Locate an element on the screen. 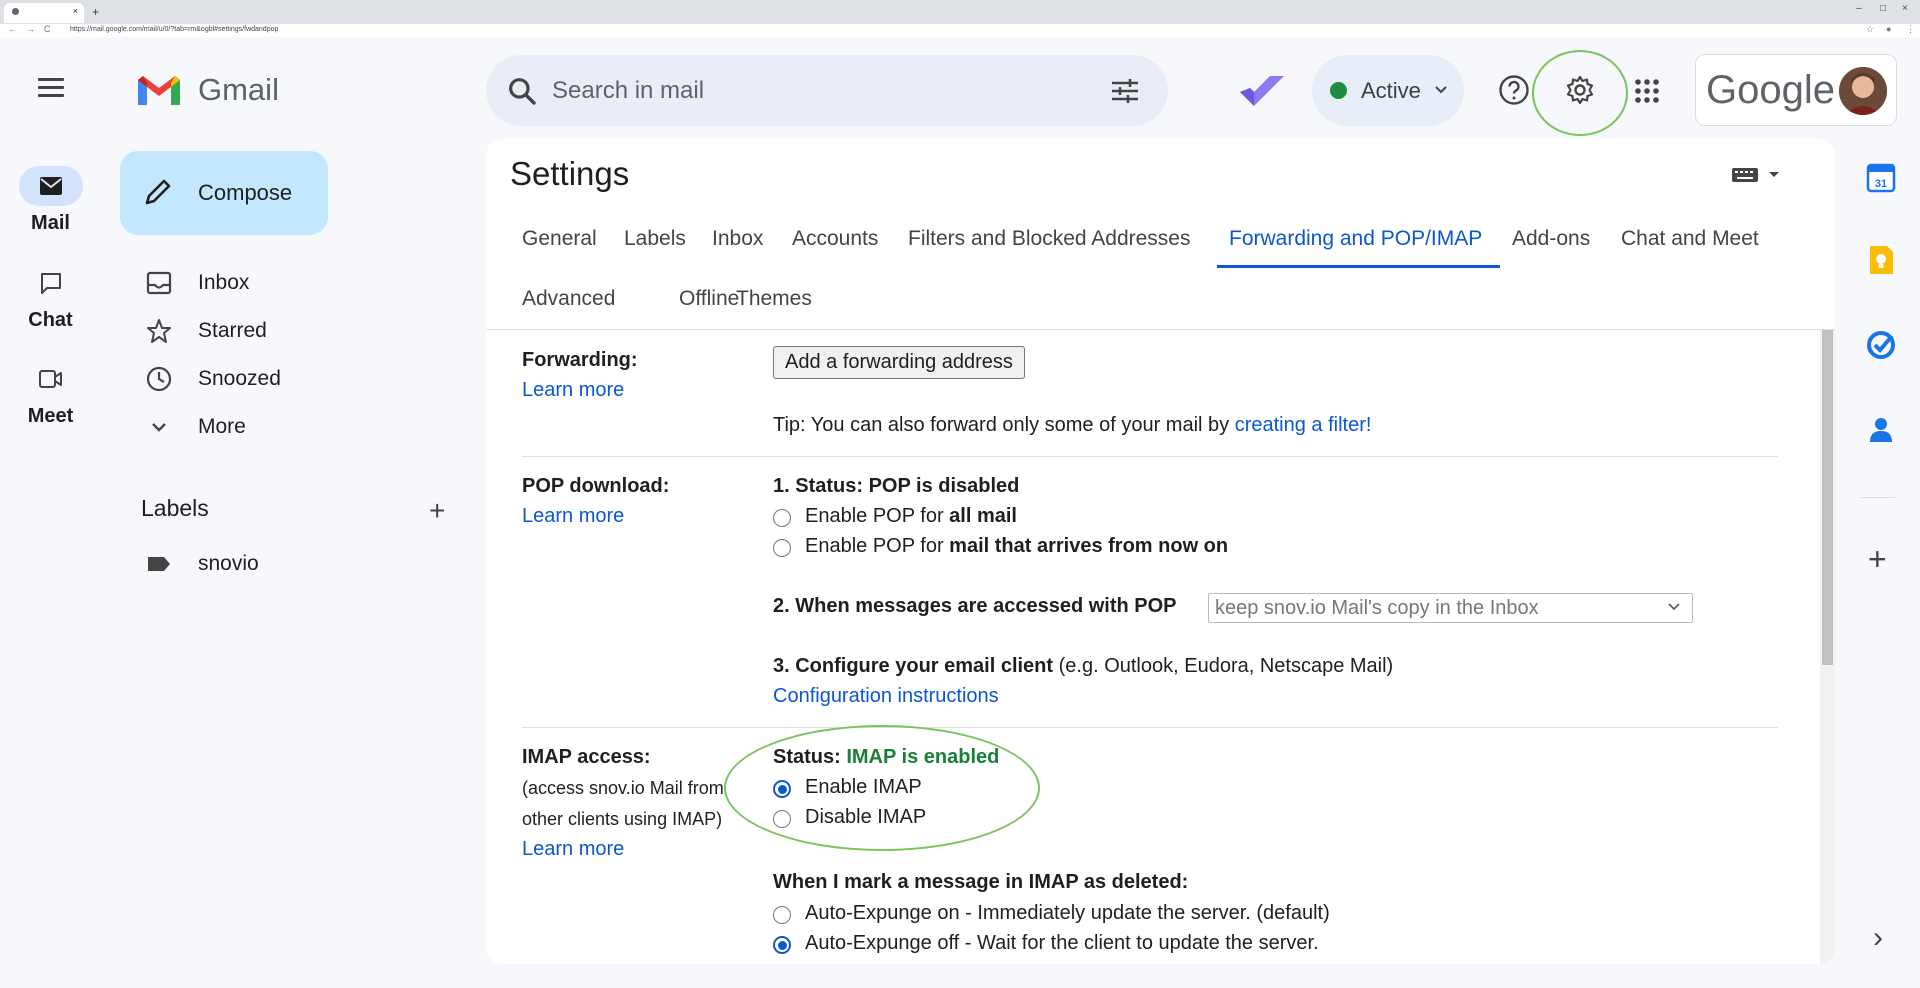 Image resolution: width=1920 pixels, height=988 pixels. pop-from-now-radio is located at coordinates (782, 548).